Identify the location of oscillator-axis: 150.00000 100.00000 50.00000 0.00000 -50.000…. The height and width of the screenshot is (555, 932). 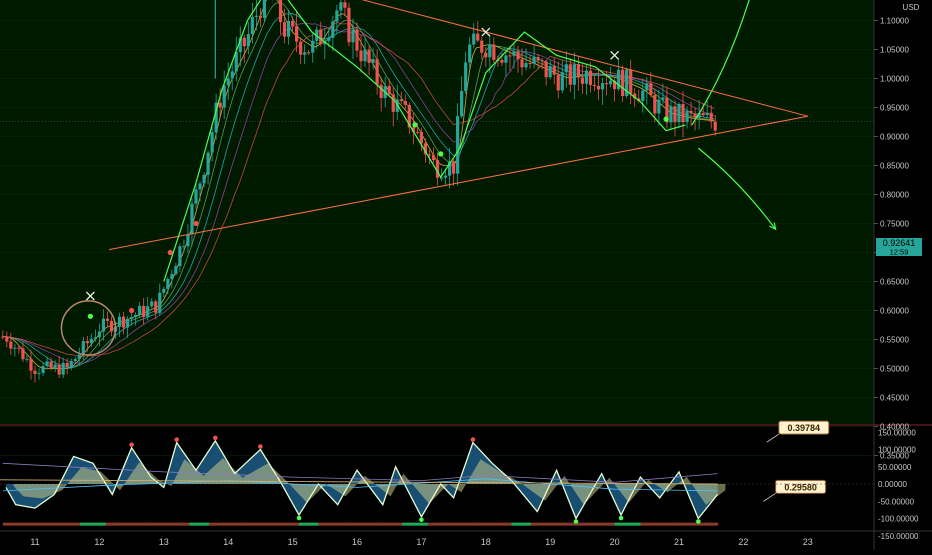
(898, 484).